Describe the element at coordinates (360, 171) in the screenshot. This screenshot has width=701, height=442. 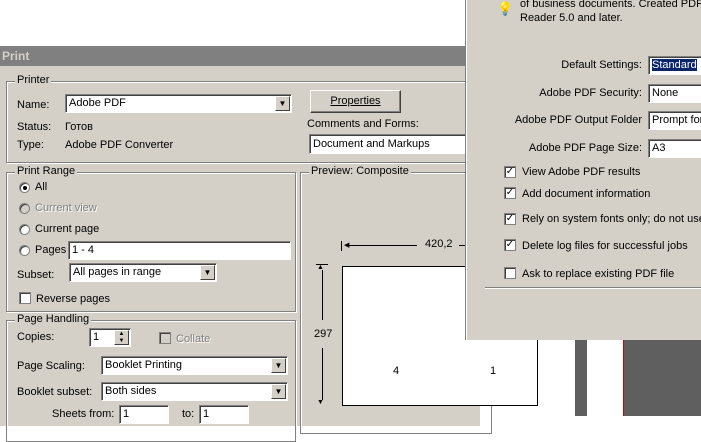
I see `preview-legend: Preview: Composite` at that location.